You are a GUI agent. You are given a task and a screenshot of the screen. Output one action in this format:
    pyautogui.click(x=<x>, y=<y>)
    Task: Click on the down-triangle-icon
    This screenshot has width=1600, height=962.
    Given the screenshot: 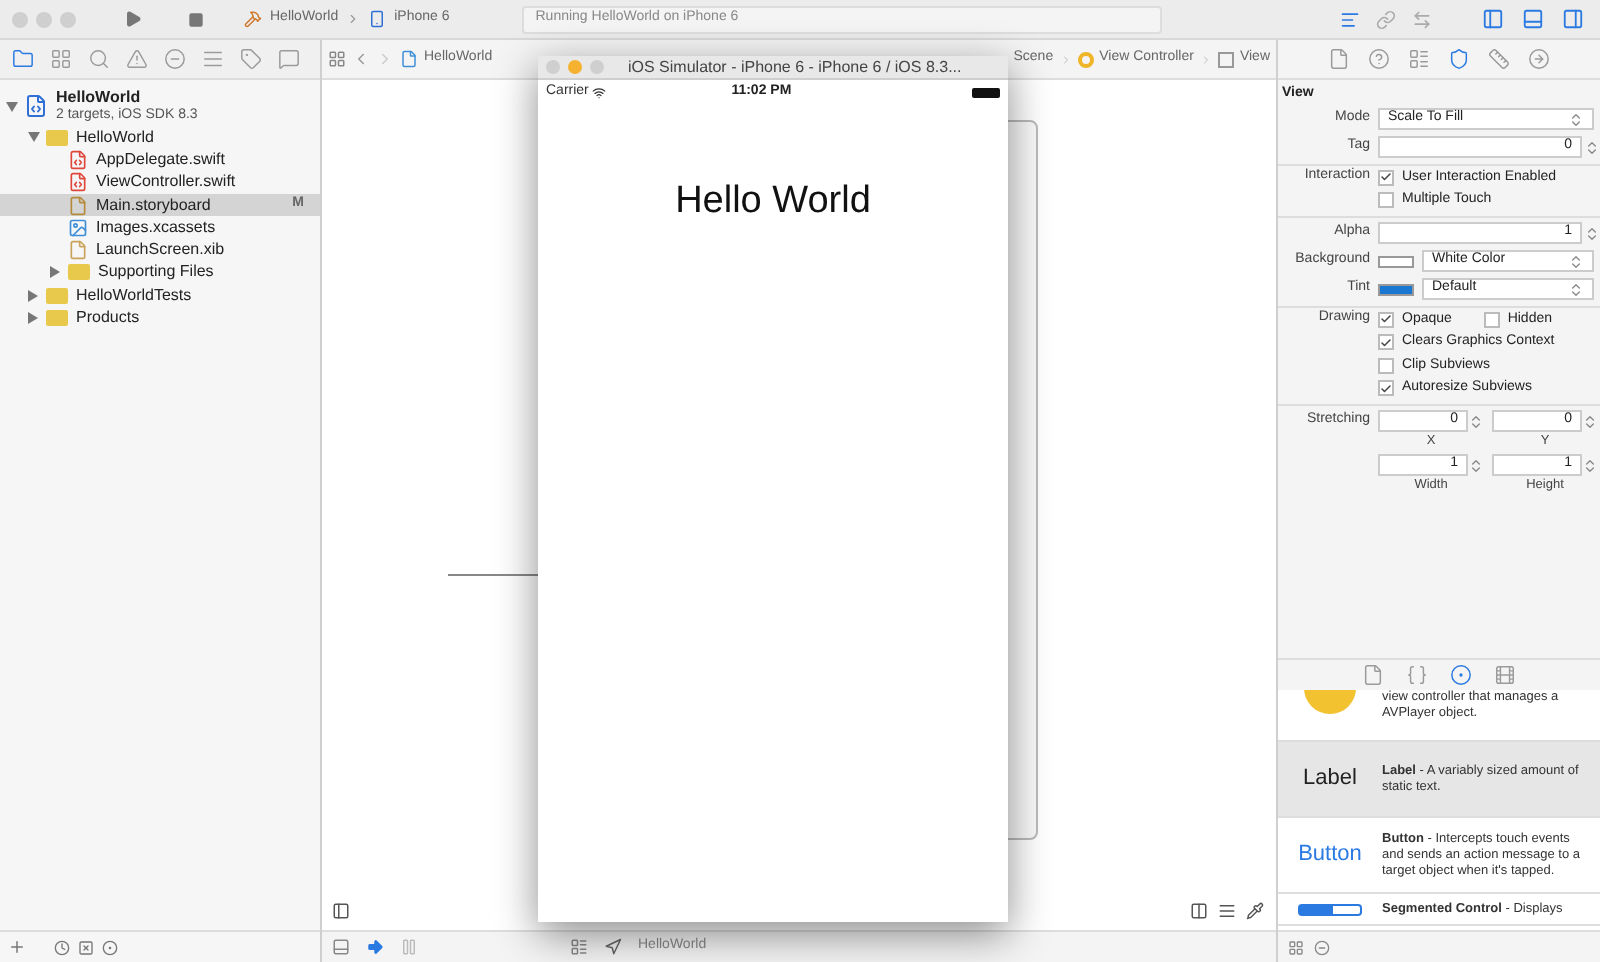 What is the action you would take?
    pyautogui.click(x=12, y=106)
    